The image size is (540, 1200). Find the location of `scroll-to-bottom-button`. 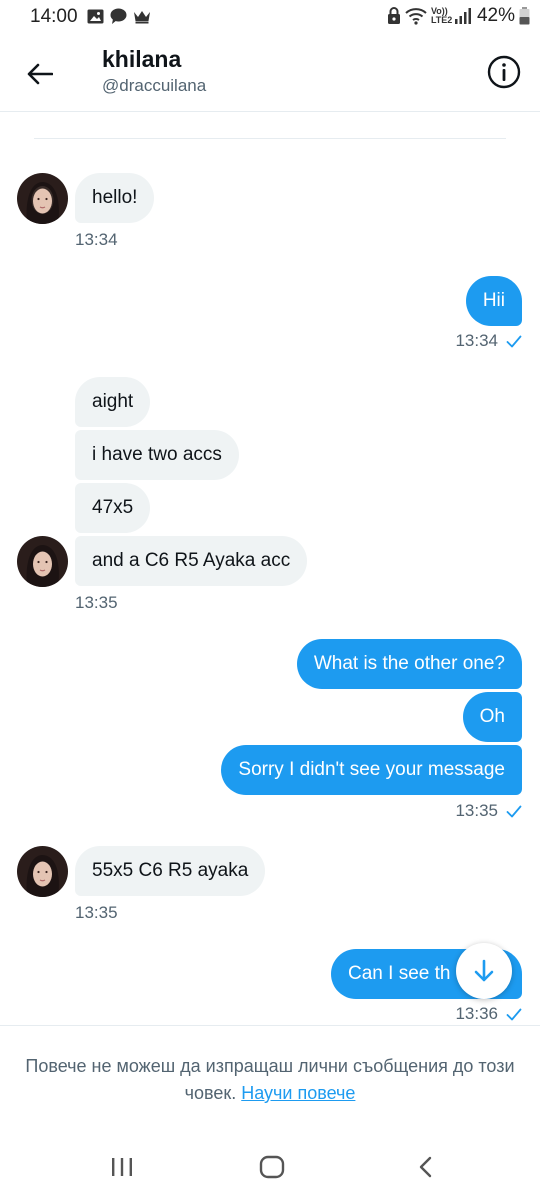

scroll-to-bottom-button is located at coordinates (484, 971).